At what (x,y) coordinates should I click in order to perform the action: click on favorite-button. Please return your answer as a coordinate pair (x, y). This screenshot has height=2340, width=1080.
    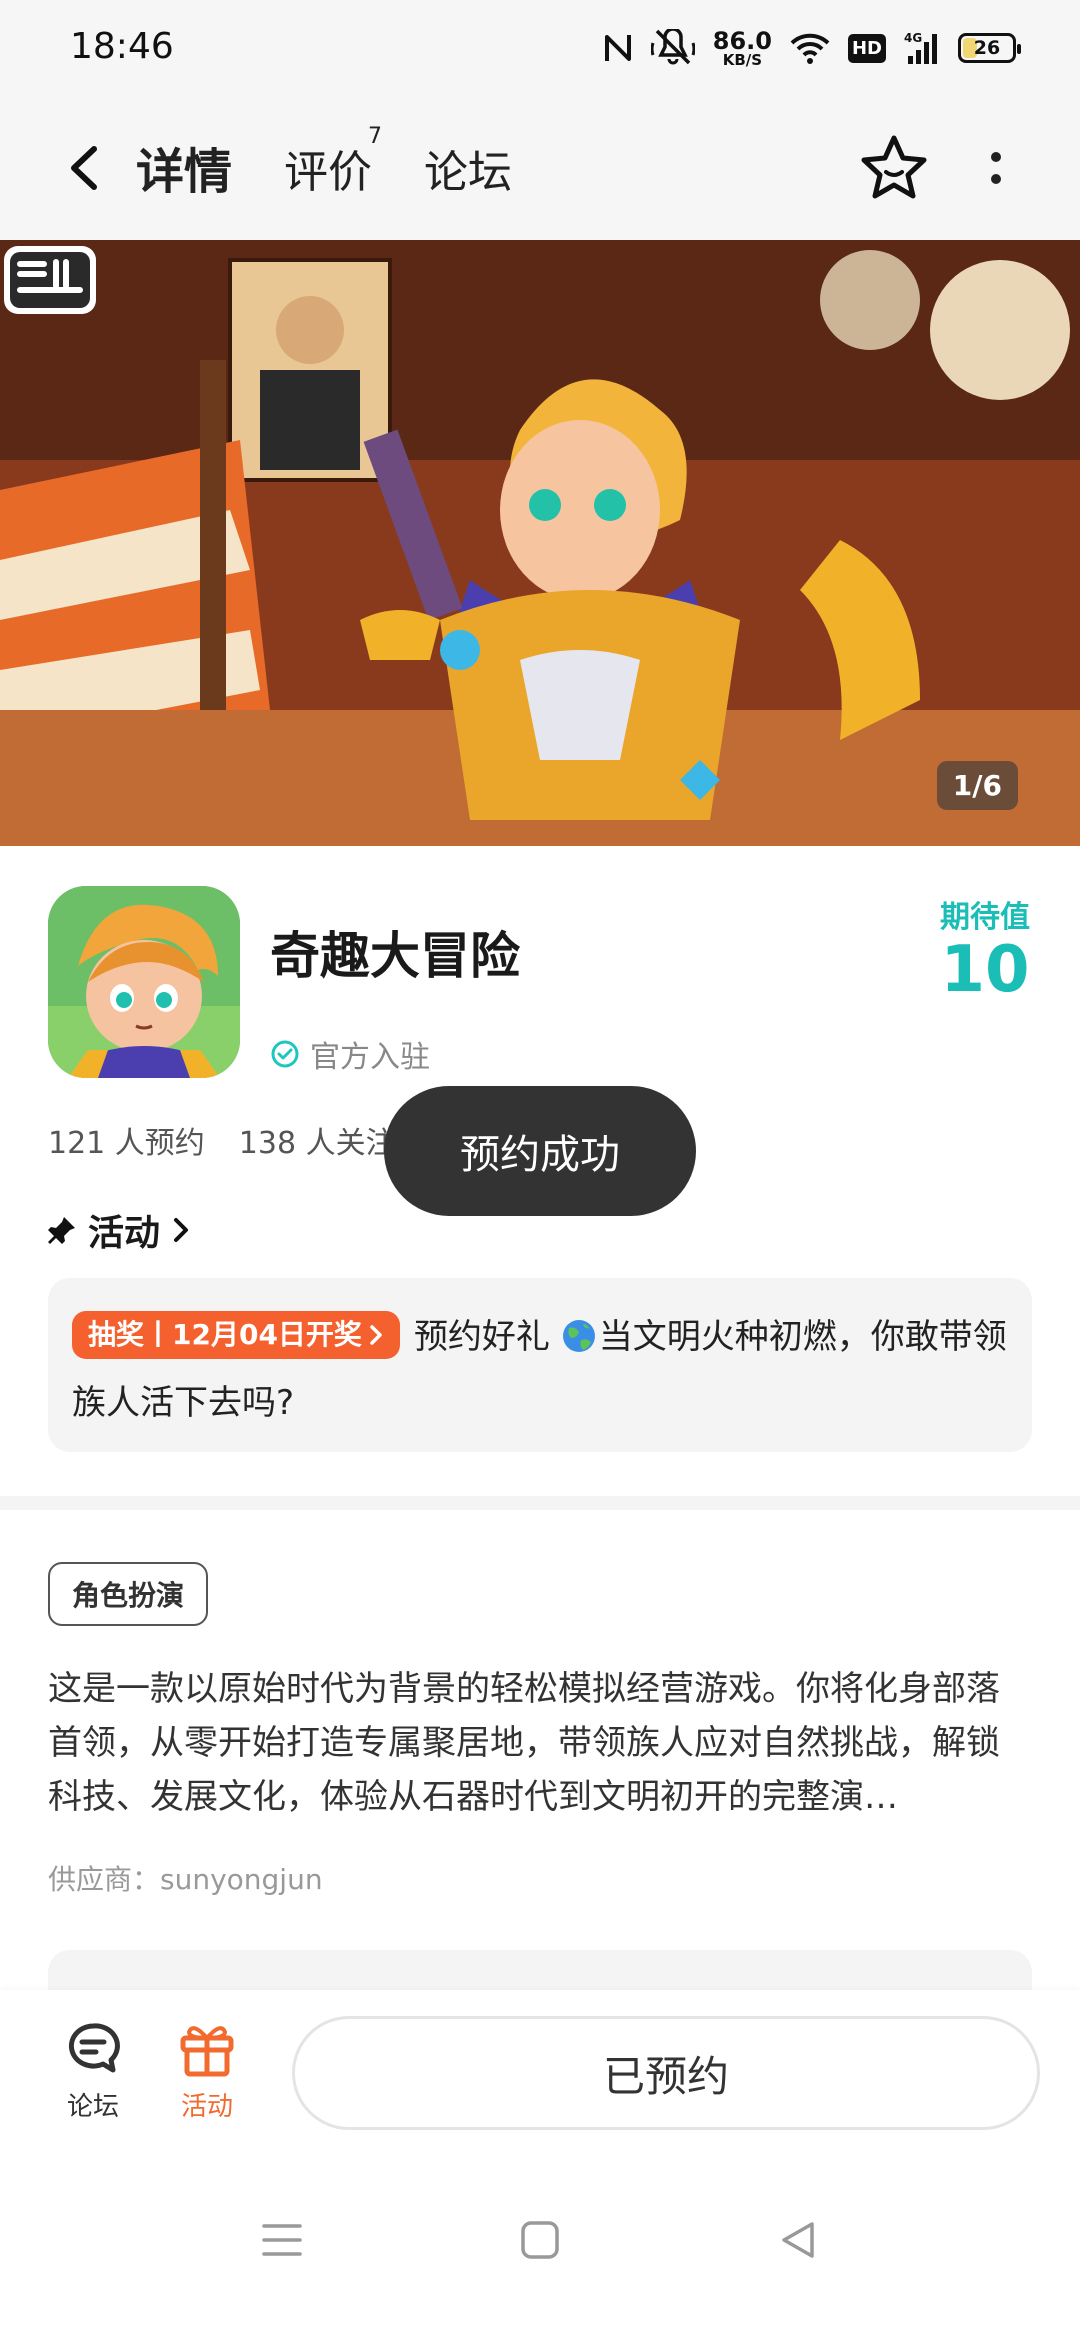
    Looking at the image, I should click on (894, 168).